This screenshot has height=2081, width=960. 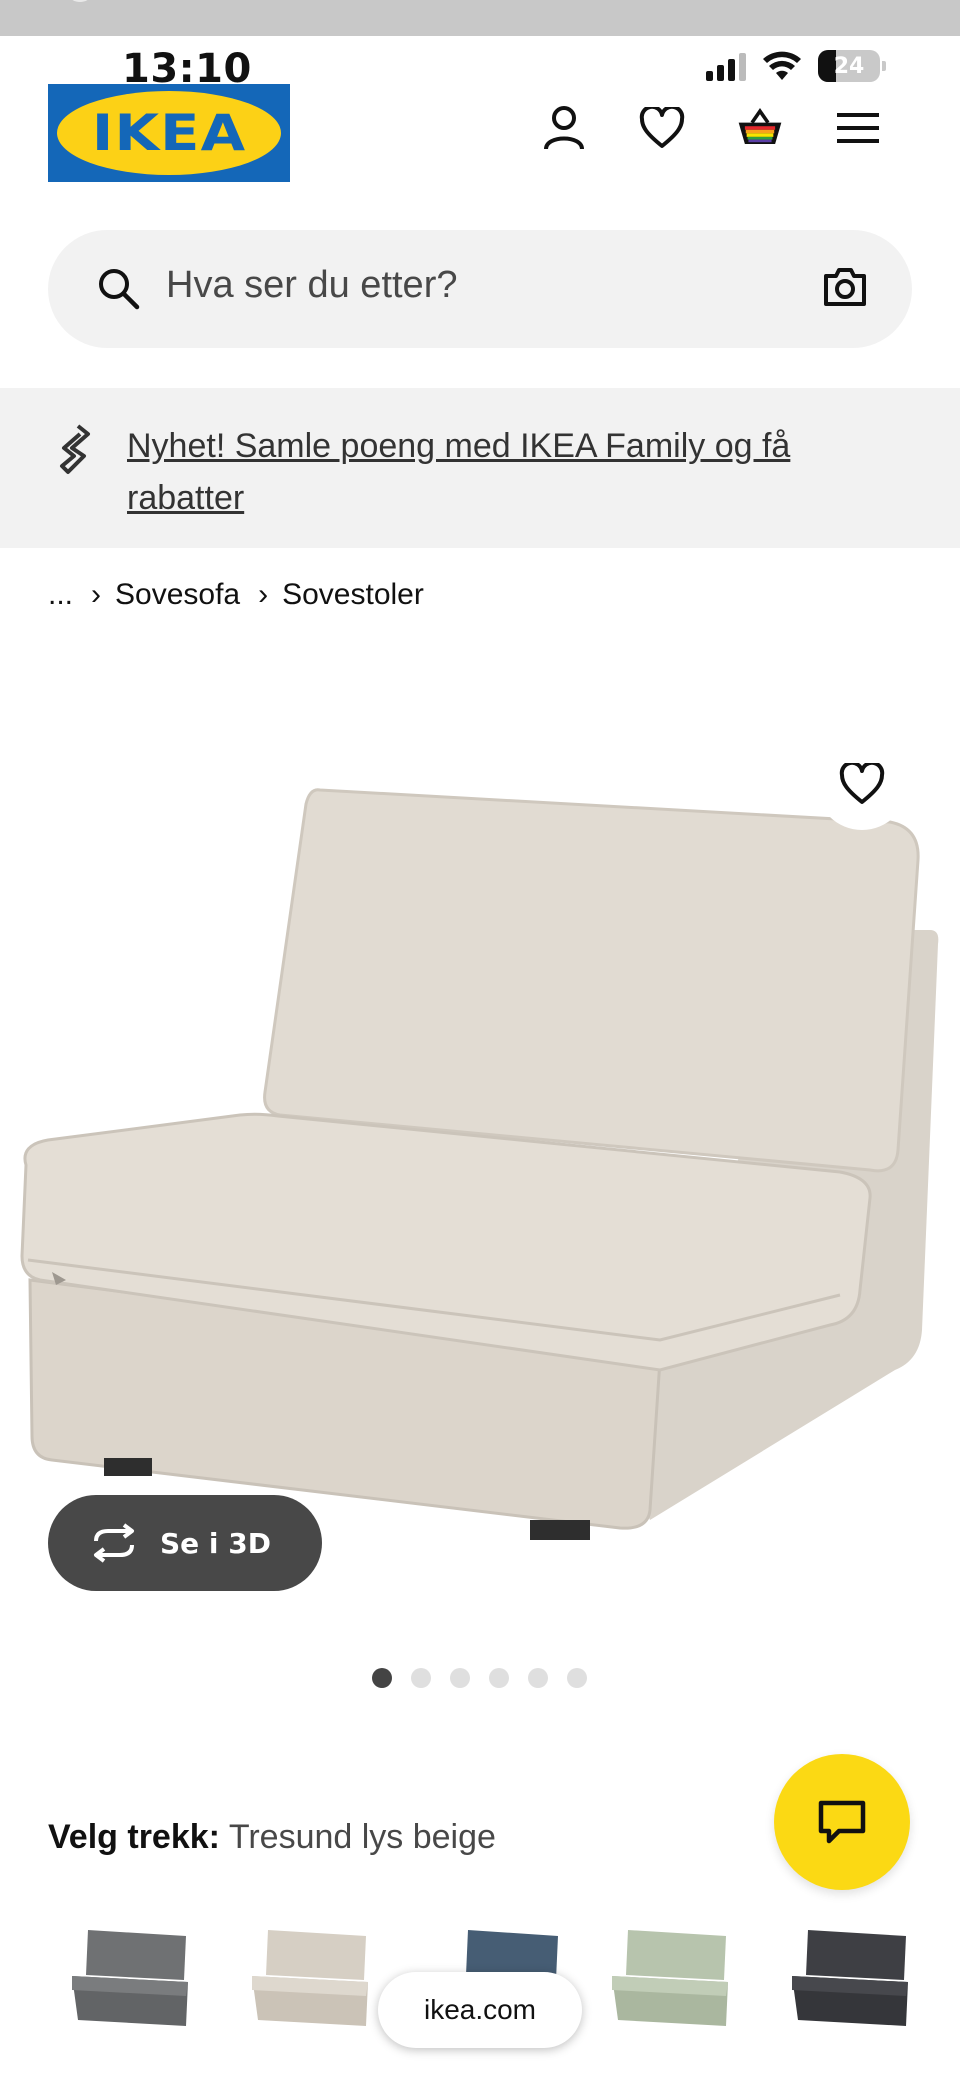 I want to click on cover-selection: Velg trekk: Tresund lys beige, so click(x=272, y=1837).